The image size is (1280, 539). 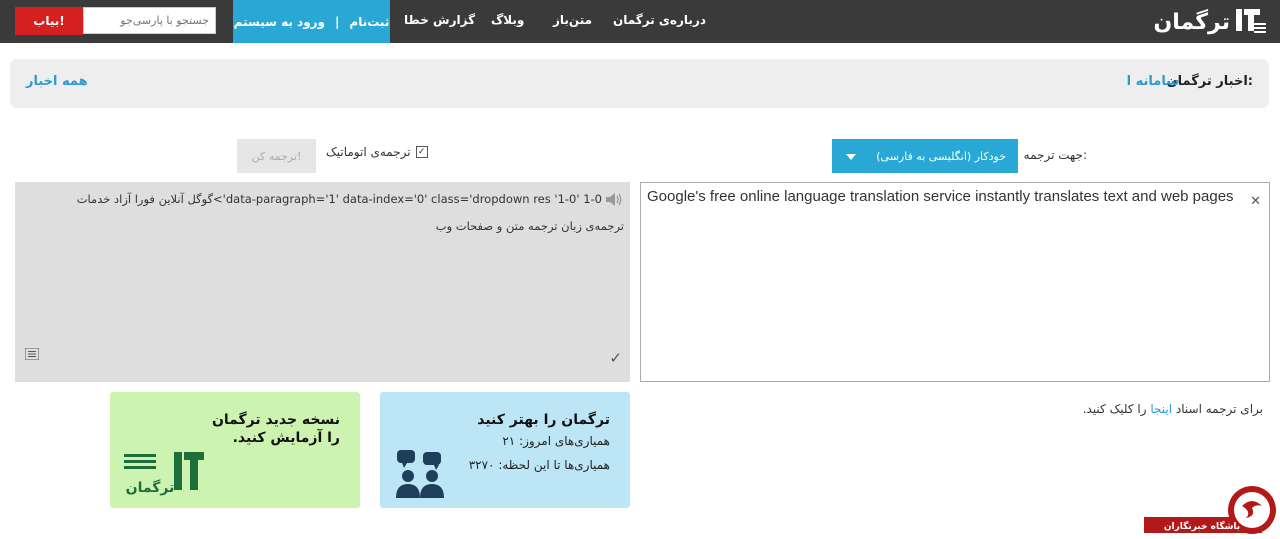 I want to click on auto-translate-label: ترجمه‌ی اتوماتیک, so click(x=368, y=152).